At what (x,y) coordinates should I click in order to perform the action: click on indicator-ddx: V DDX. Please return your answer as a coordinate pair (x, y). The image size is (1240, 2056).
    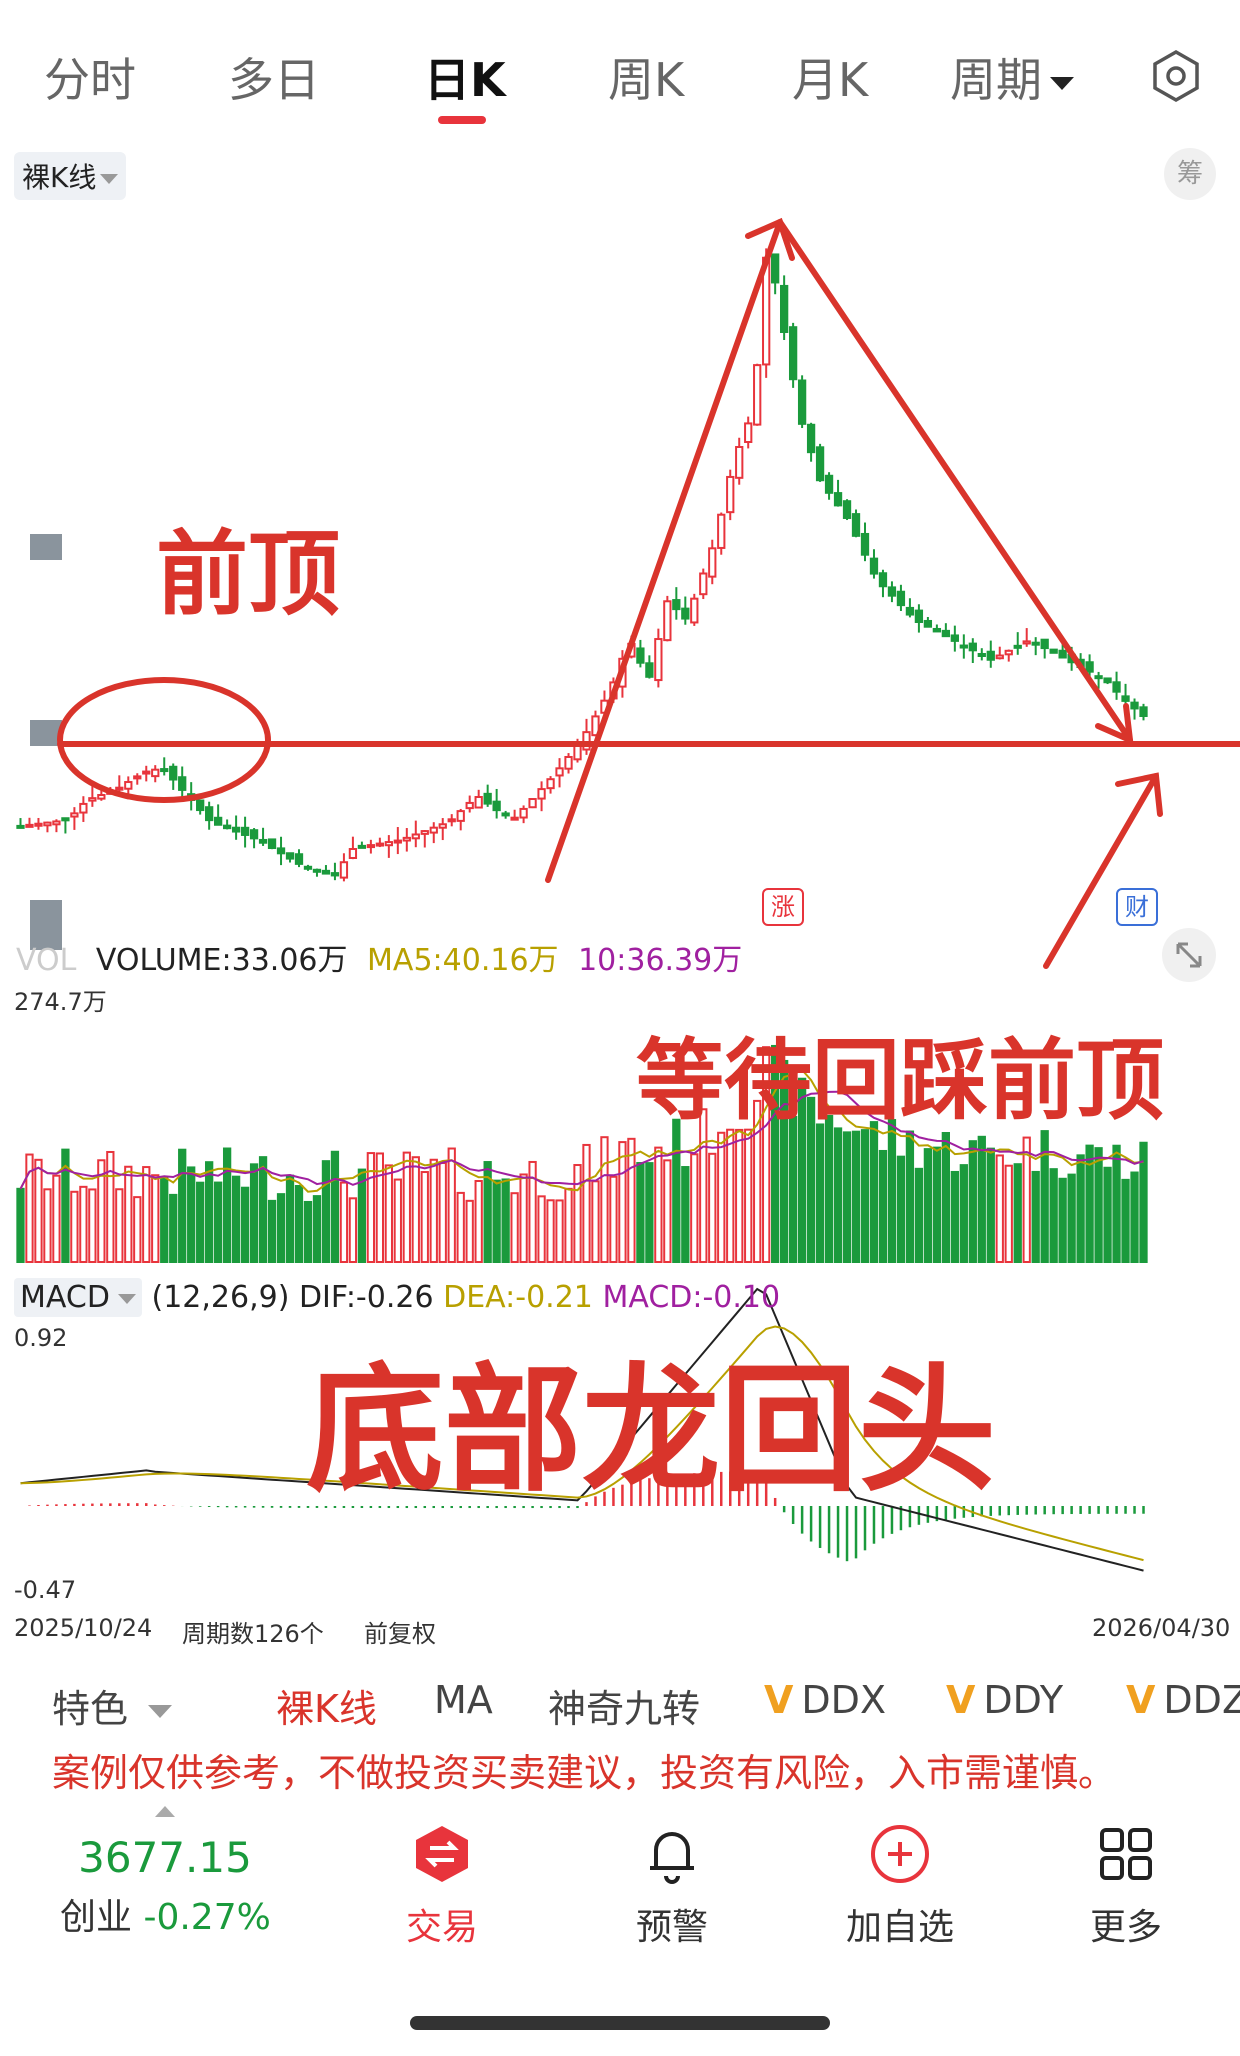
    Looking at the image, I should click on (825, 1700).